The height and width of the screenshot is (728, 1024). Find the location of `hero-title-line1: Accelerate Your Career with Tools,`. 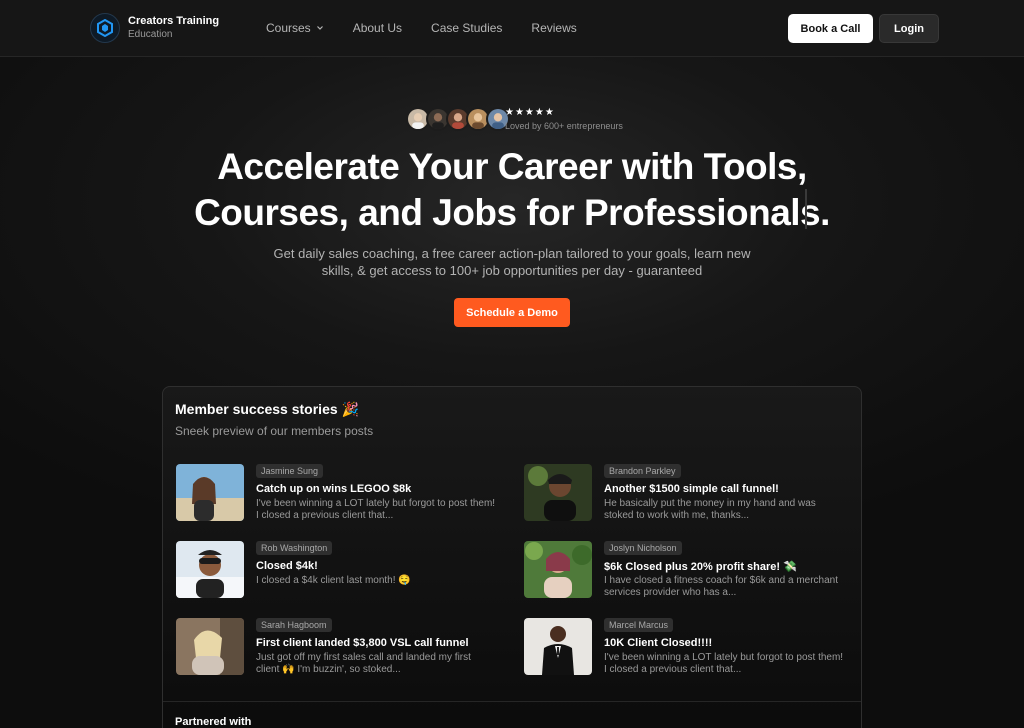

hero-title-line1: Accelerate Your Career with Tools, is located at coordinates (512, 166).